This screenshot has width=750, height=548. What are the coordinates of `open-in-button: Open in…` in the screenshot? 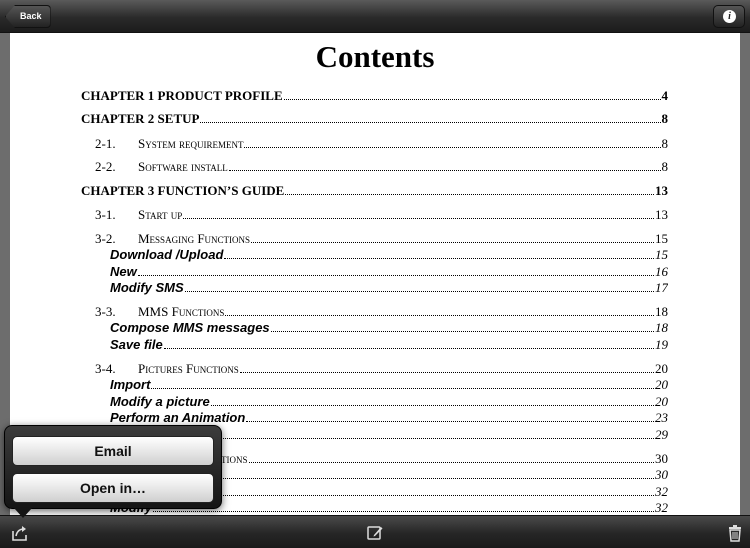 It's located at (113, 488).